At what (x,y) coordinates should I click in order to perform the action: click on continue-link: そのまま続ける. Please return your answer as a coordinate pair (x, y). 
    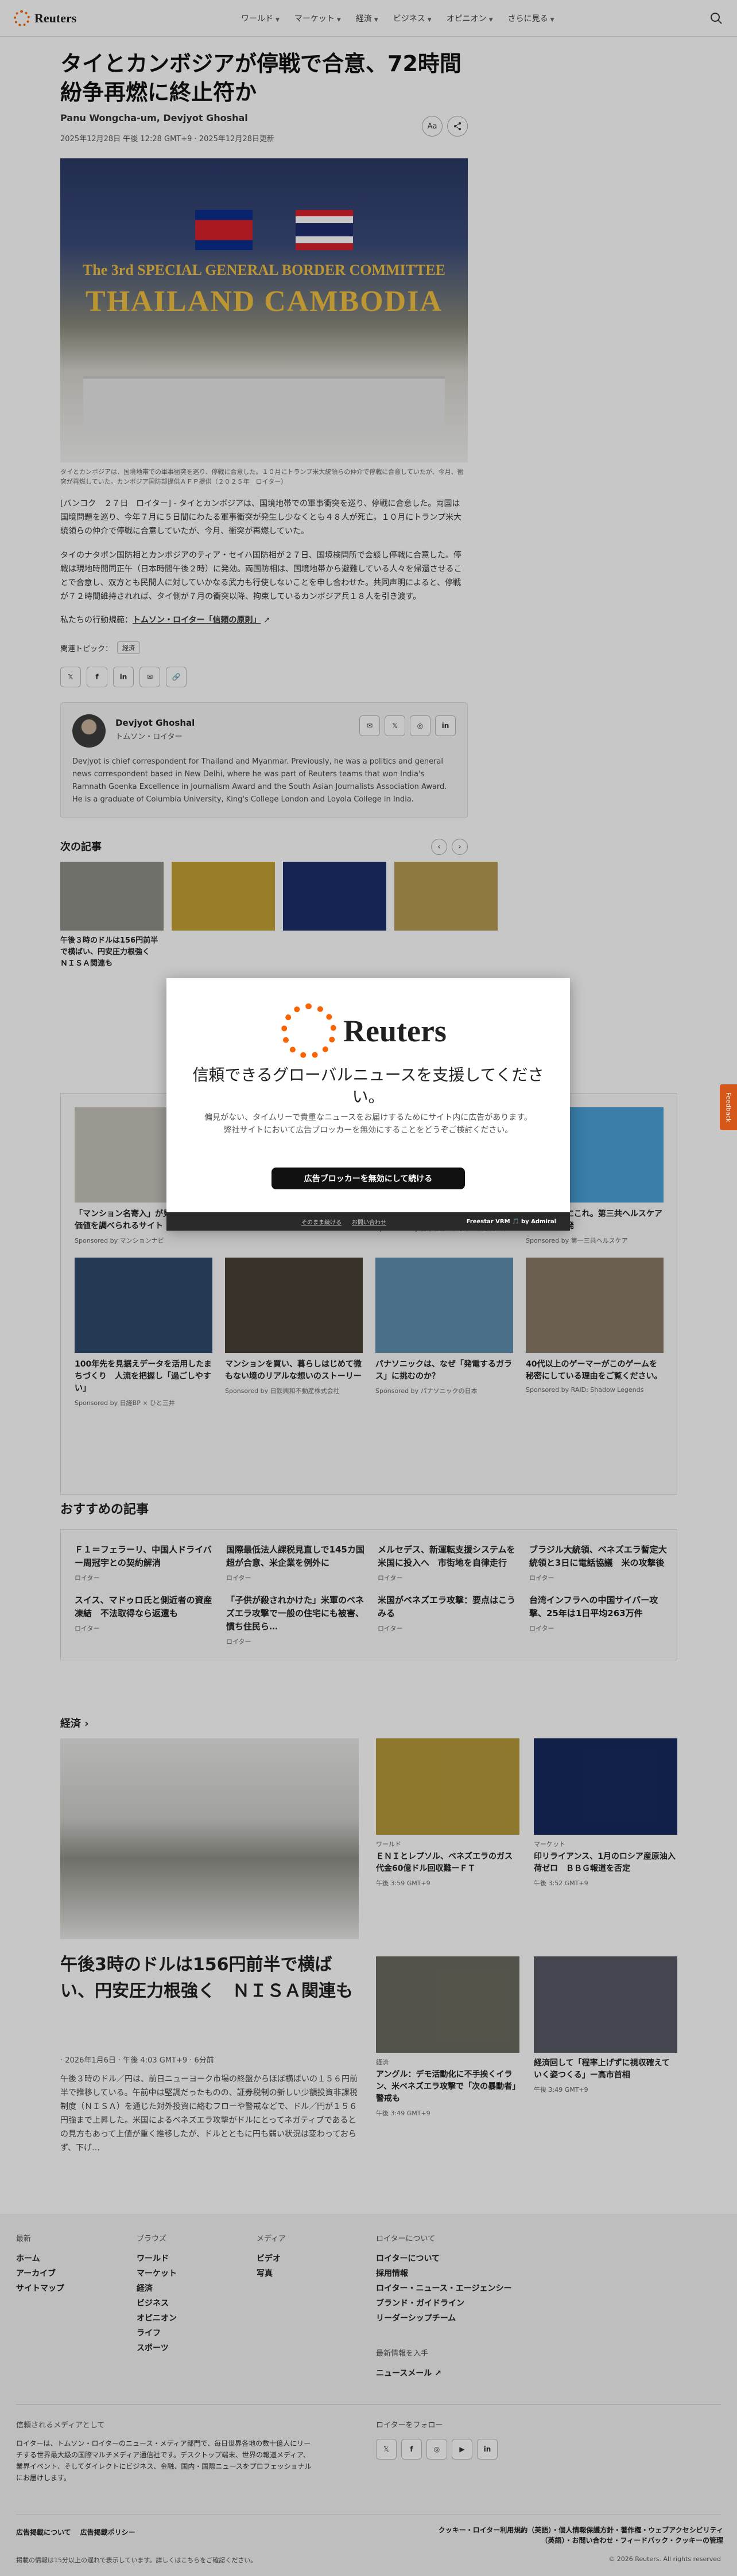
    Looking at the image, I should click on (321, 1221).